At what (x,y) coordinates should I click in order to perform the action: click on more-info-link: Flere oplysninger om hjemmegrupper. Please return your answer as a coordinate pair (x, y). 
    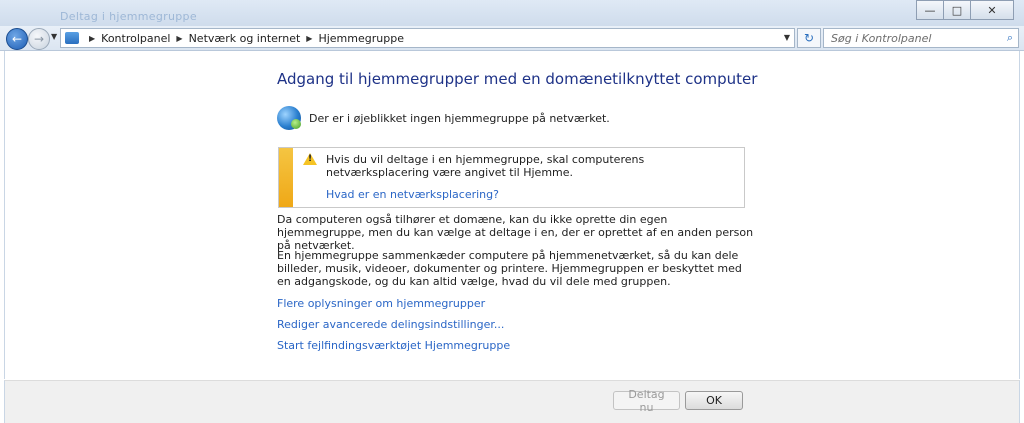
    Looking at the image, I should click on (381, 303).